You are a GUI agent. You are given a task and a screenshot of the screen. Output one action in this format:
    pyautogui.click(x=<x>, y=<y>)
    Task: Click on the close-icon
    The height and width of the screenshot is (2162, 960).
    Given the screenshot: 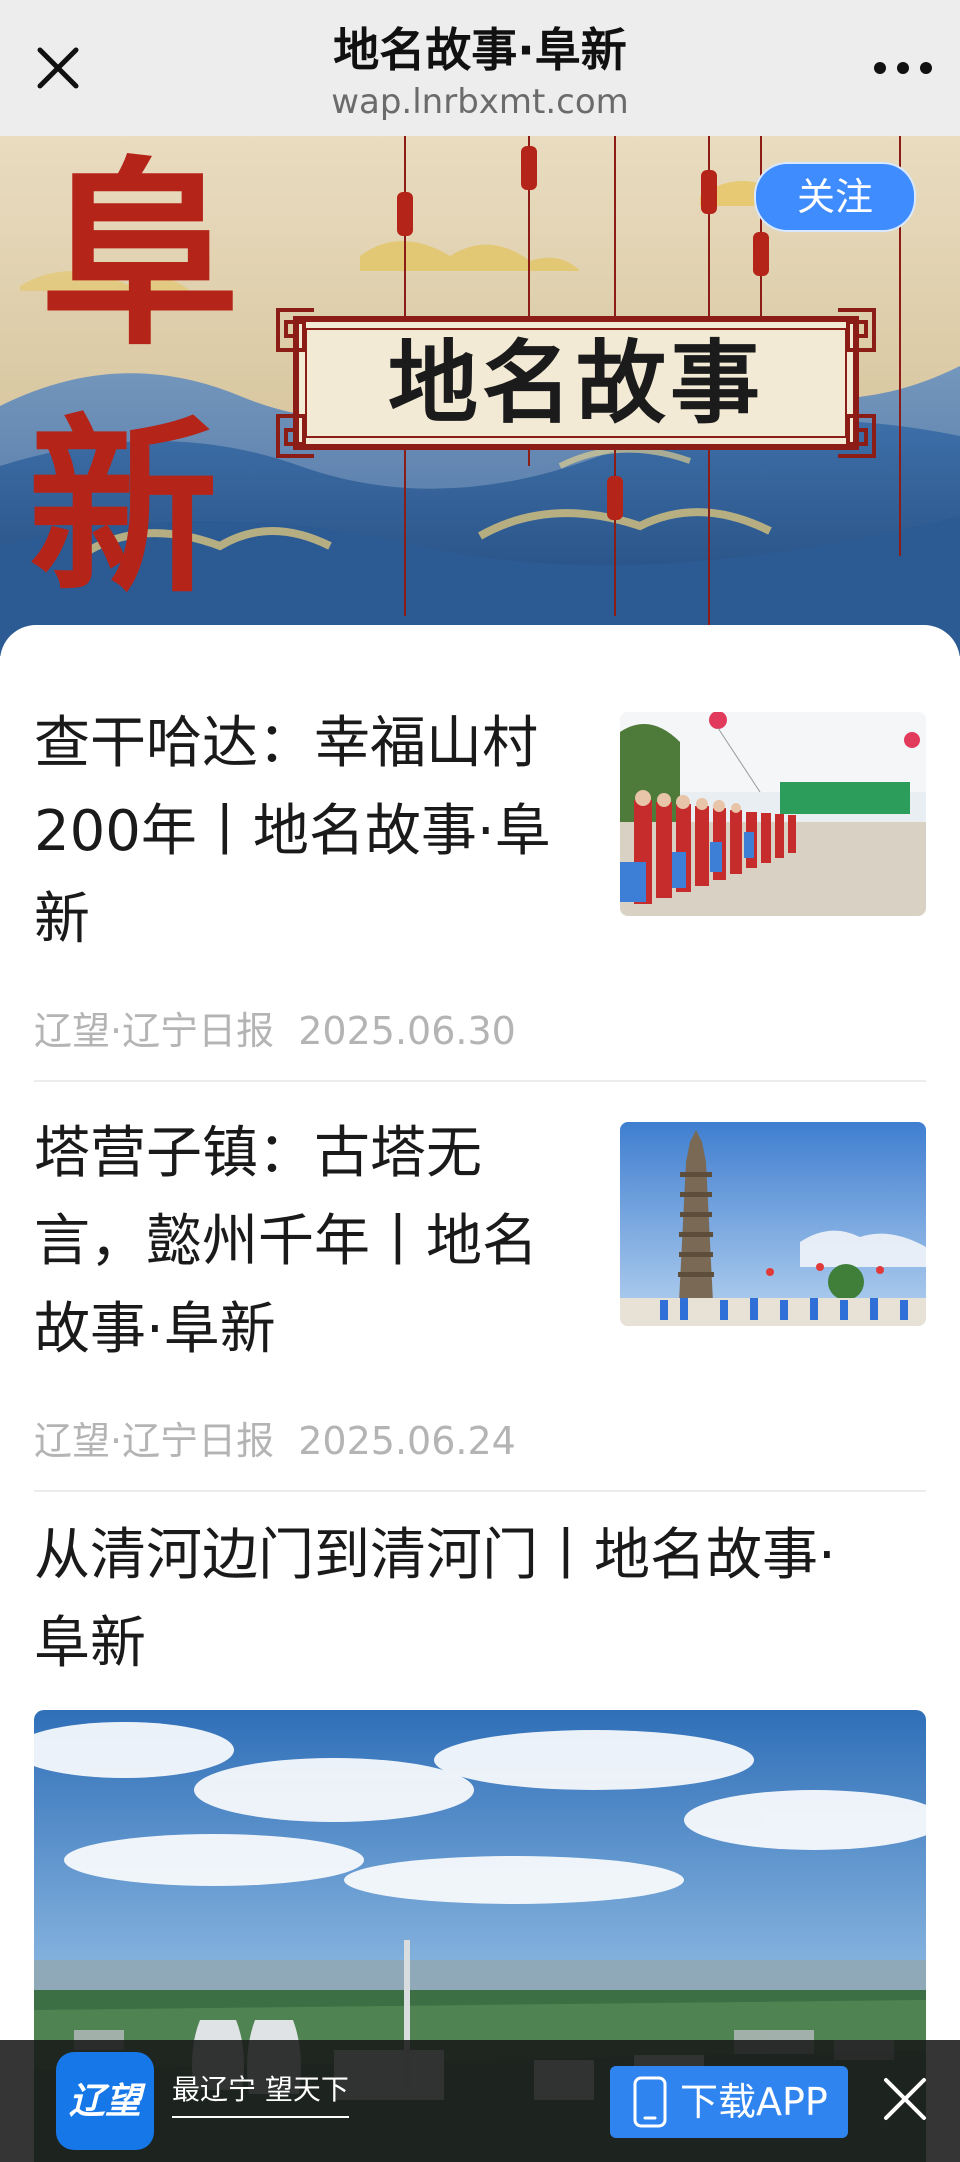 What is the action you would take?
    pyautogui.click(x=905, y=2099)
    